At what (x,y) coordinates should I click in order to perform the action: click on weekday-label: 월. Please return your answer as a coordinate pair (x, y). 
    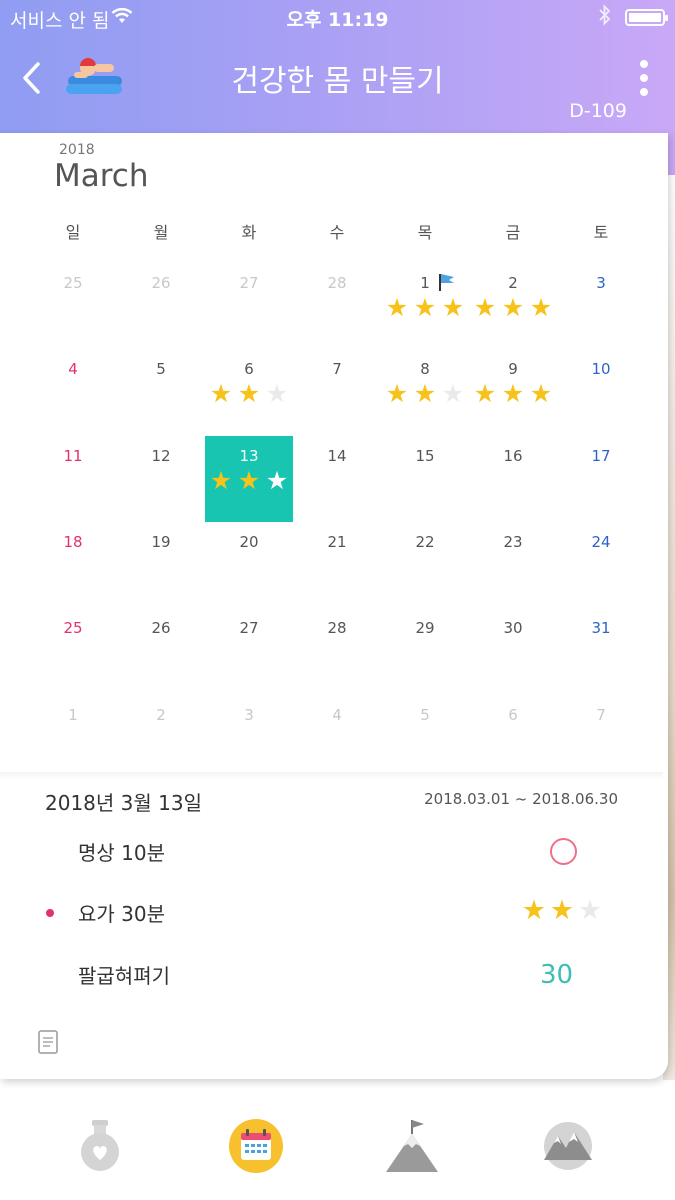
    Looking at the image, I should click on (161, 232).